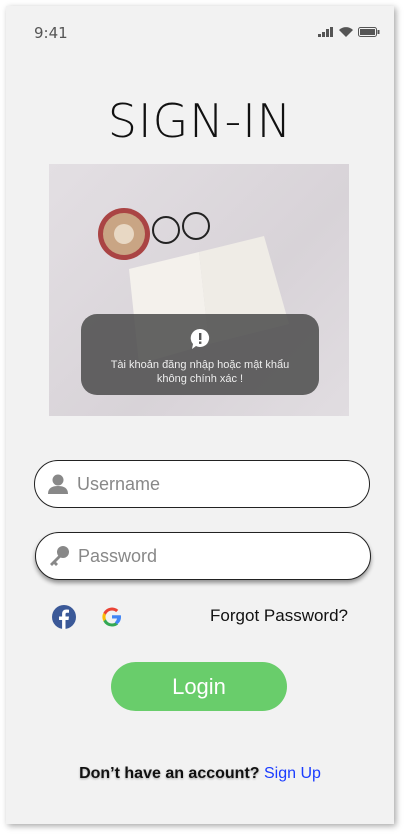 The width and height of the screenshot is (408, 838). What do you see at coordinates (59, 556) in the screenshot?
I see `key-icon` at bounding box center [59, 556].